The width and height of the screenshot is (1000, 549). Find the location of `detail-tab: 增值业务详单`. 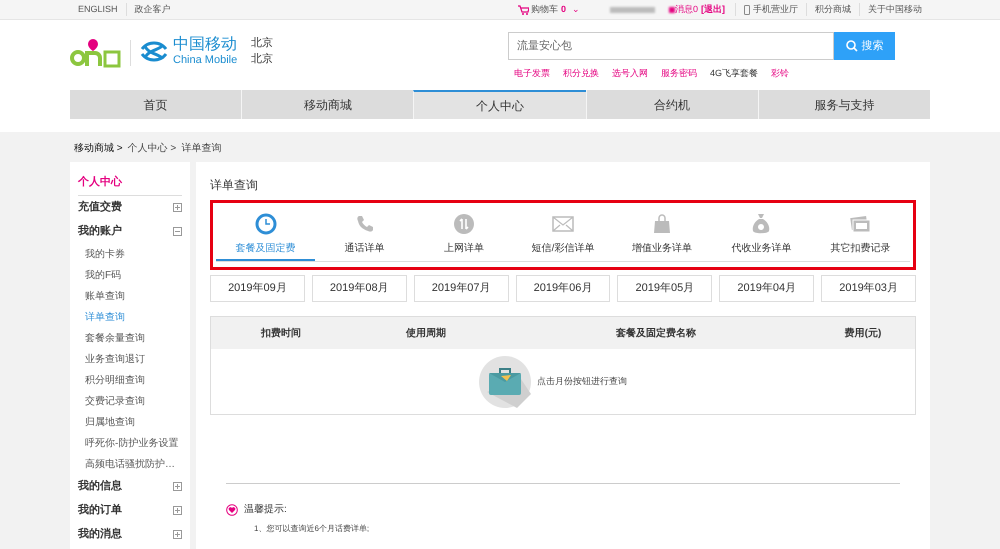

detail-tab: 增值业务详单 is located at coordinates (662, 237).